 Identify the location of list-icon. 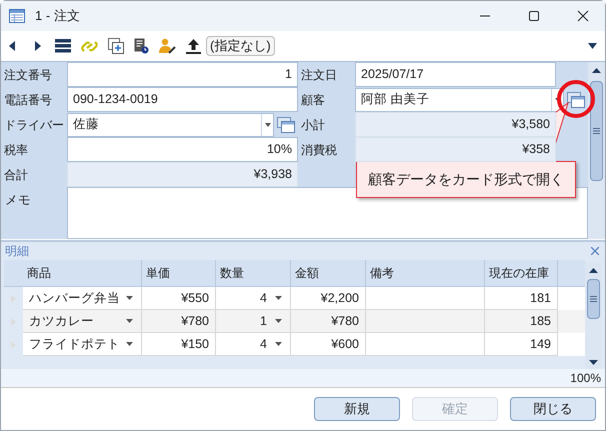
(63, 46).